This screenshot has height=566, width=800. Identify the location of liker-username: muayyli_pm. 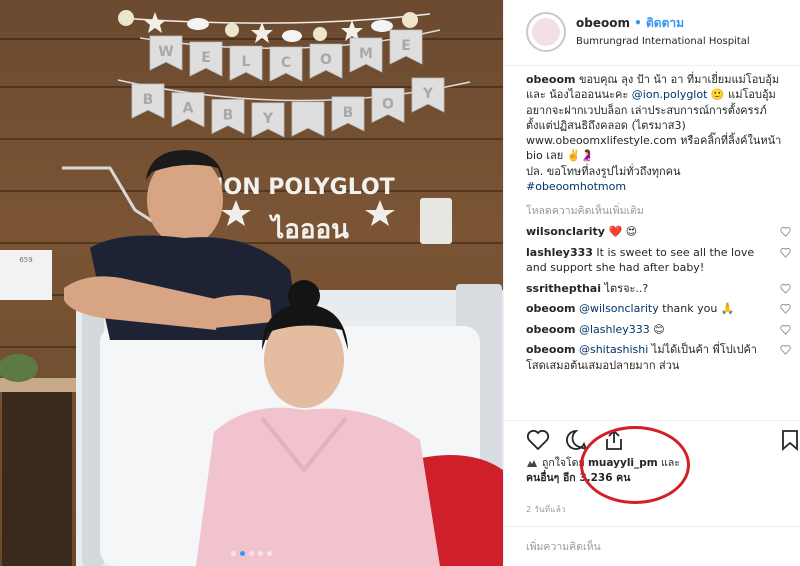
(623, 463).